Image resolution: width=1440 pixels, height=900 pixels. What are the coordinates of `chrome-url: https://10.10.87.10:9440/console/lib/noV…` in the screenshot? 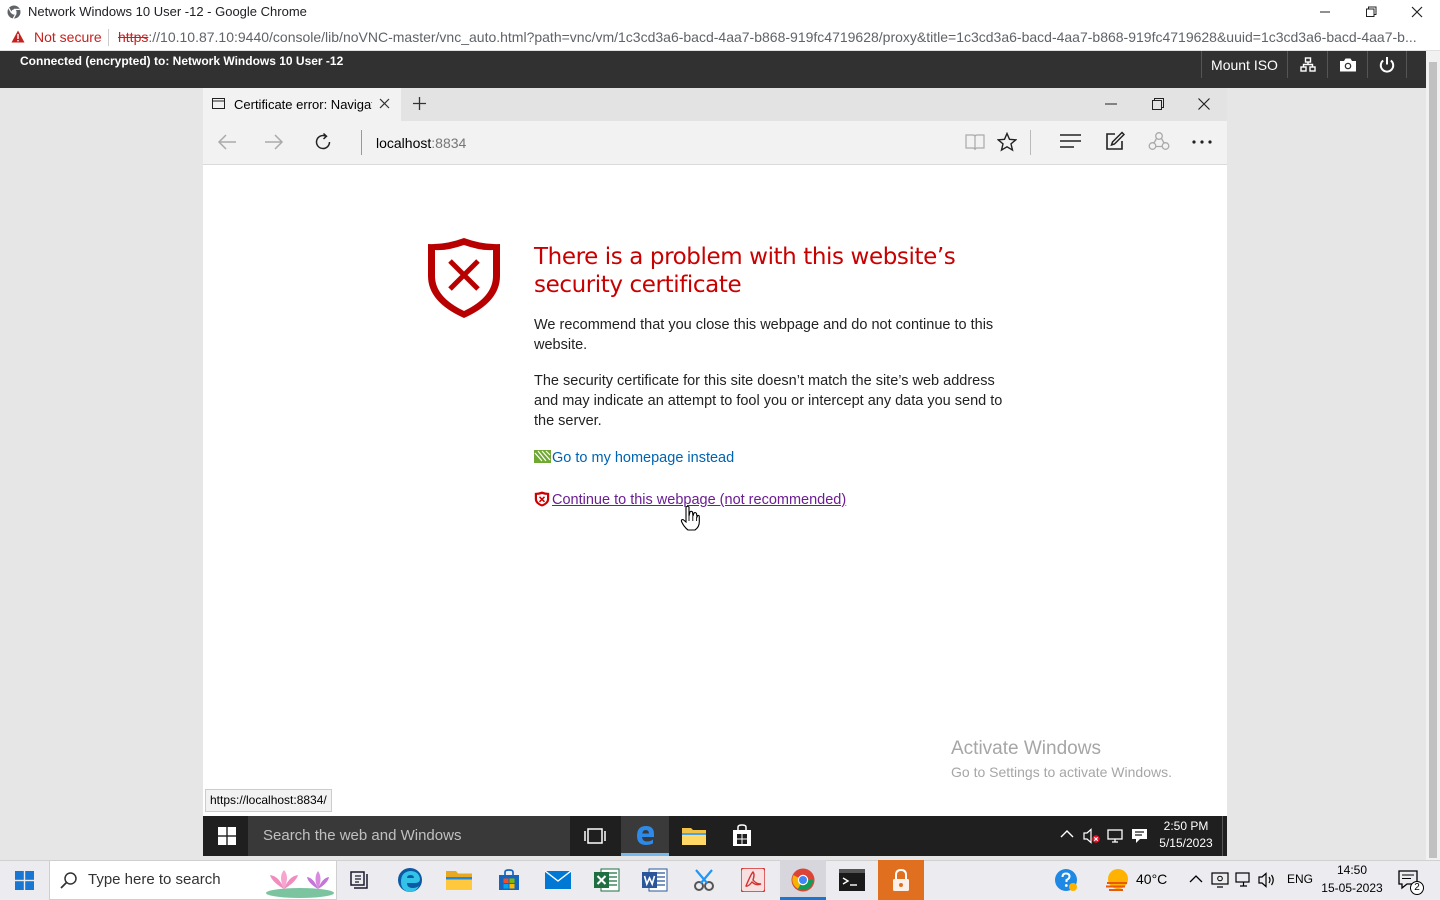 It's located at (773, 37).